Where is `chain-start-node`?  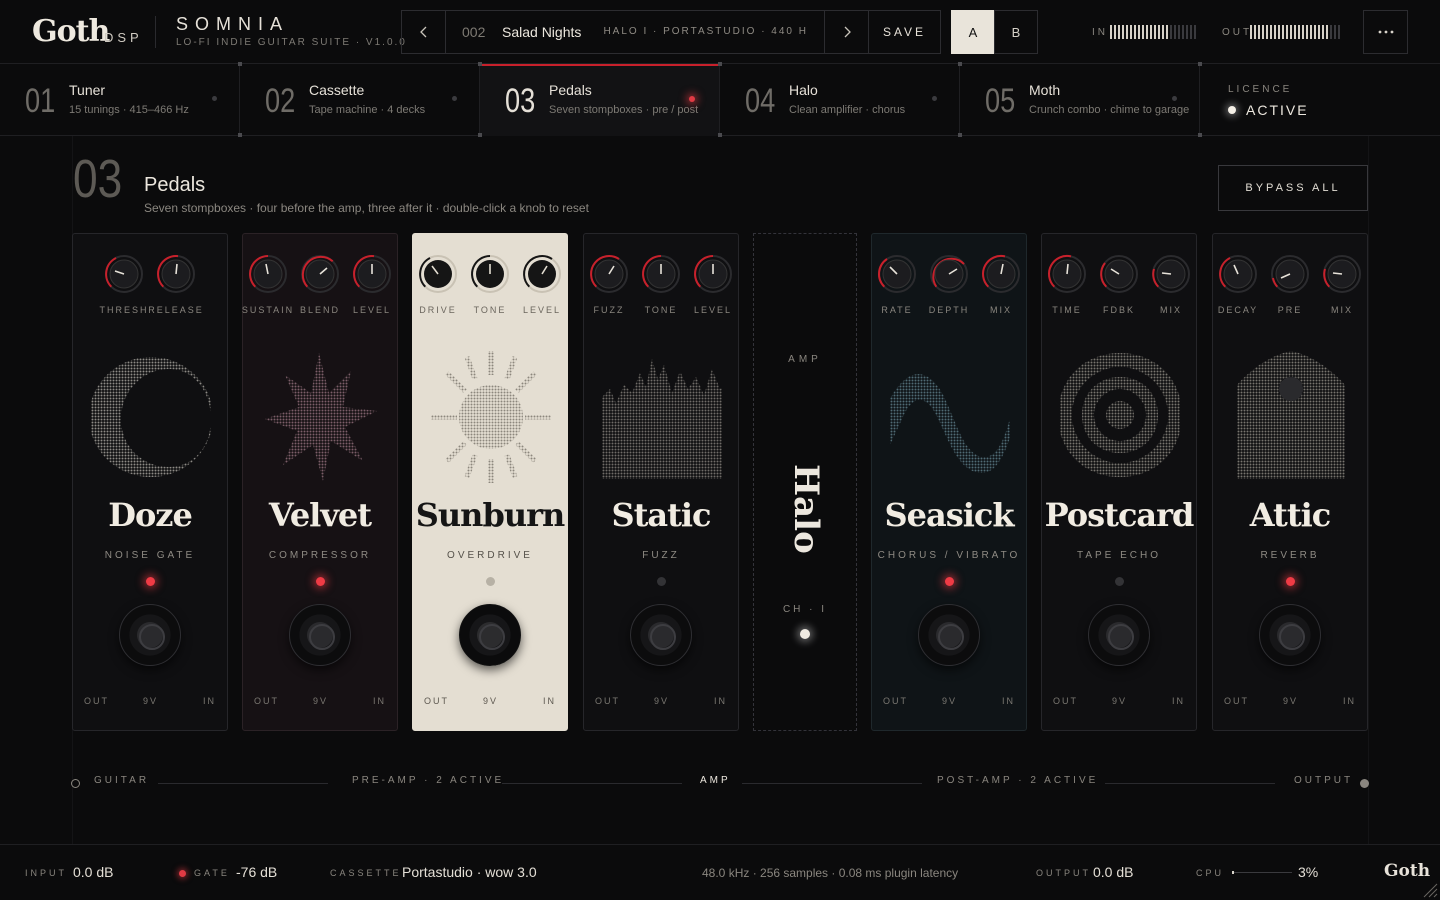
chain-start-node is located at coordinates (75, 783).